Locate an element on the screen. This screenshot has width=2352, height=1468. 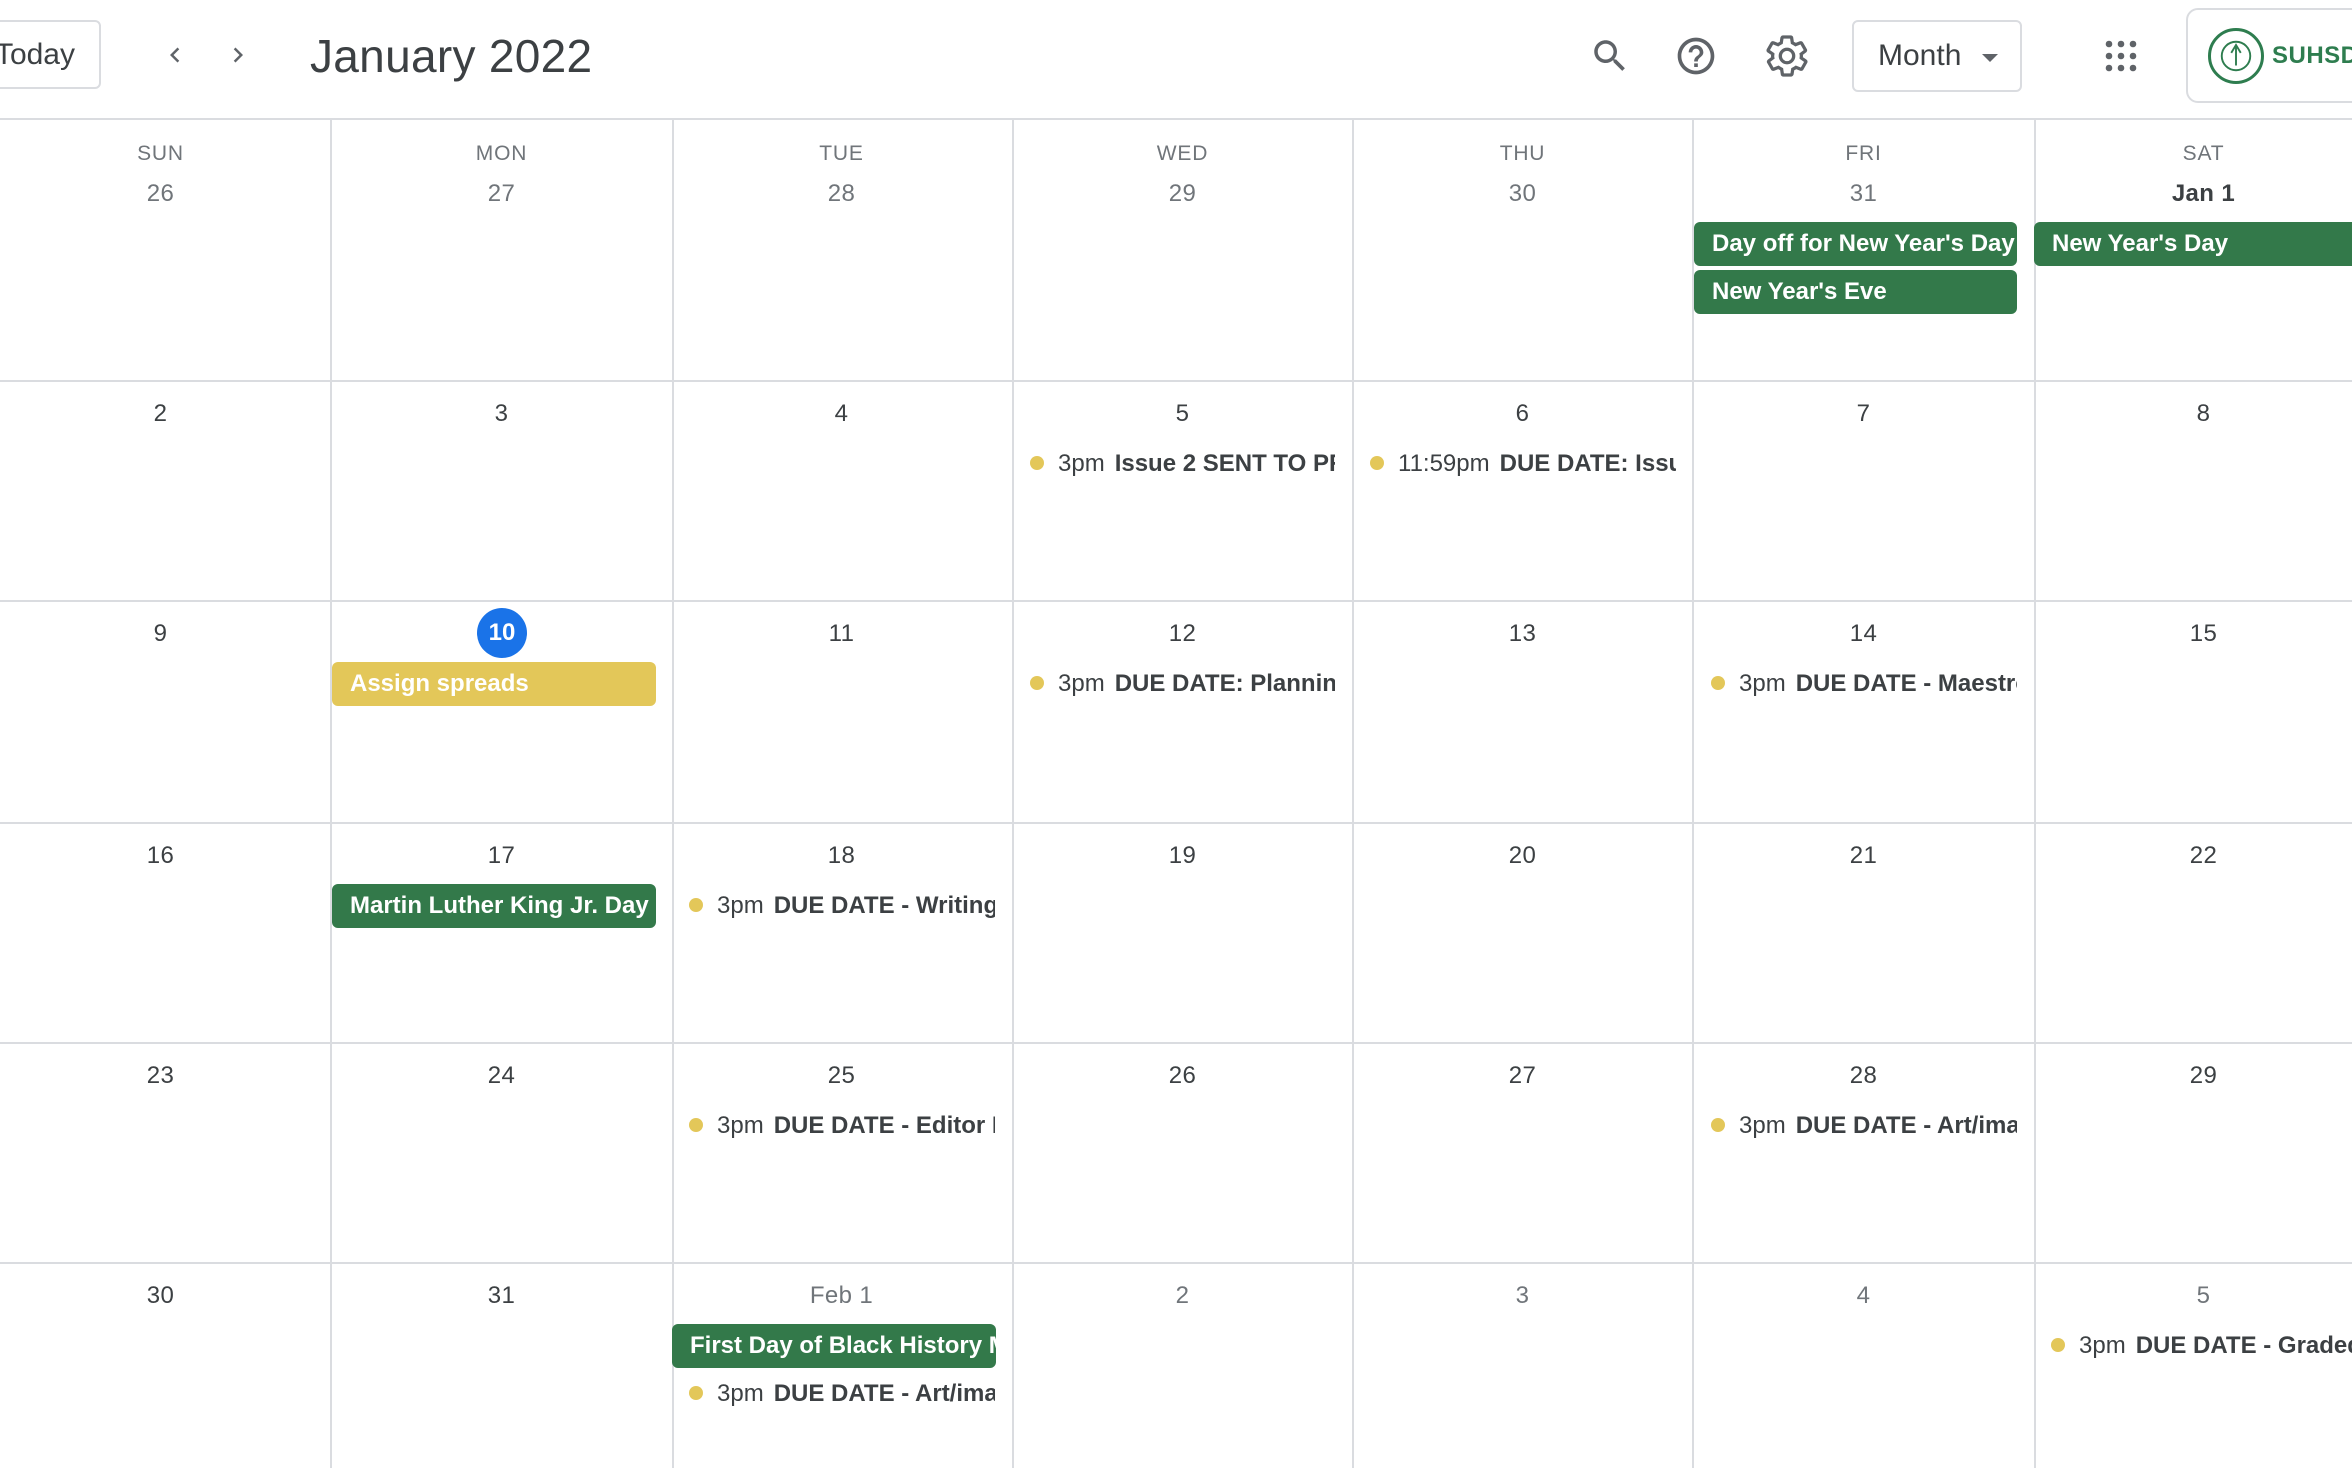
apps-grid-icon is located at coordinates (2121, 56).